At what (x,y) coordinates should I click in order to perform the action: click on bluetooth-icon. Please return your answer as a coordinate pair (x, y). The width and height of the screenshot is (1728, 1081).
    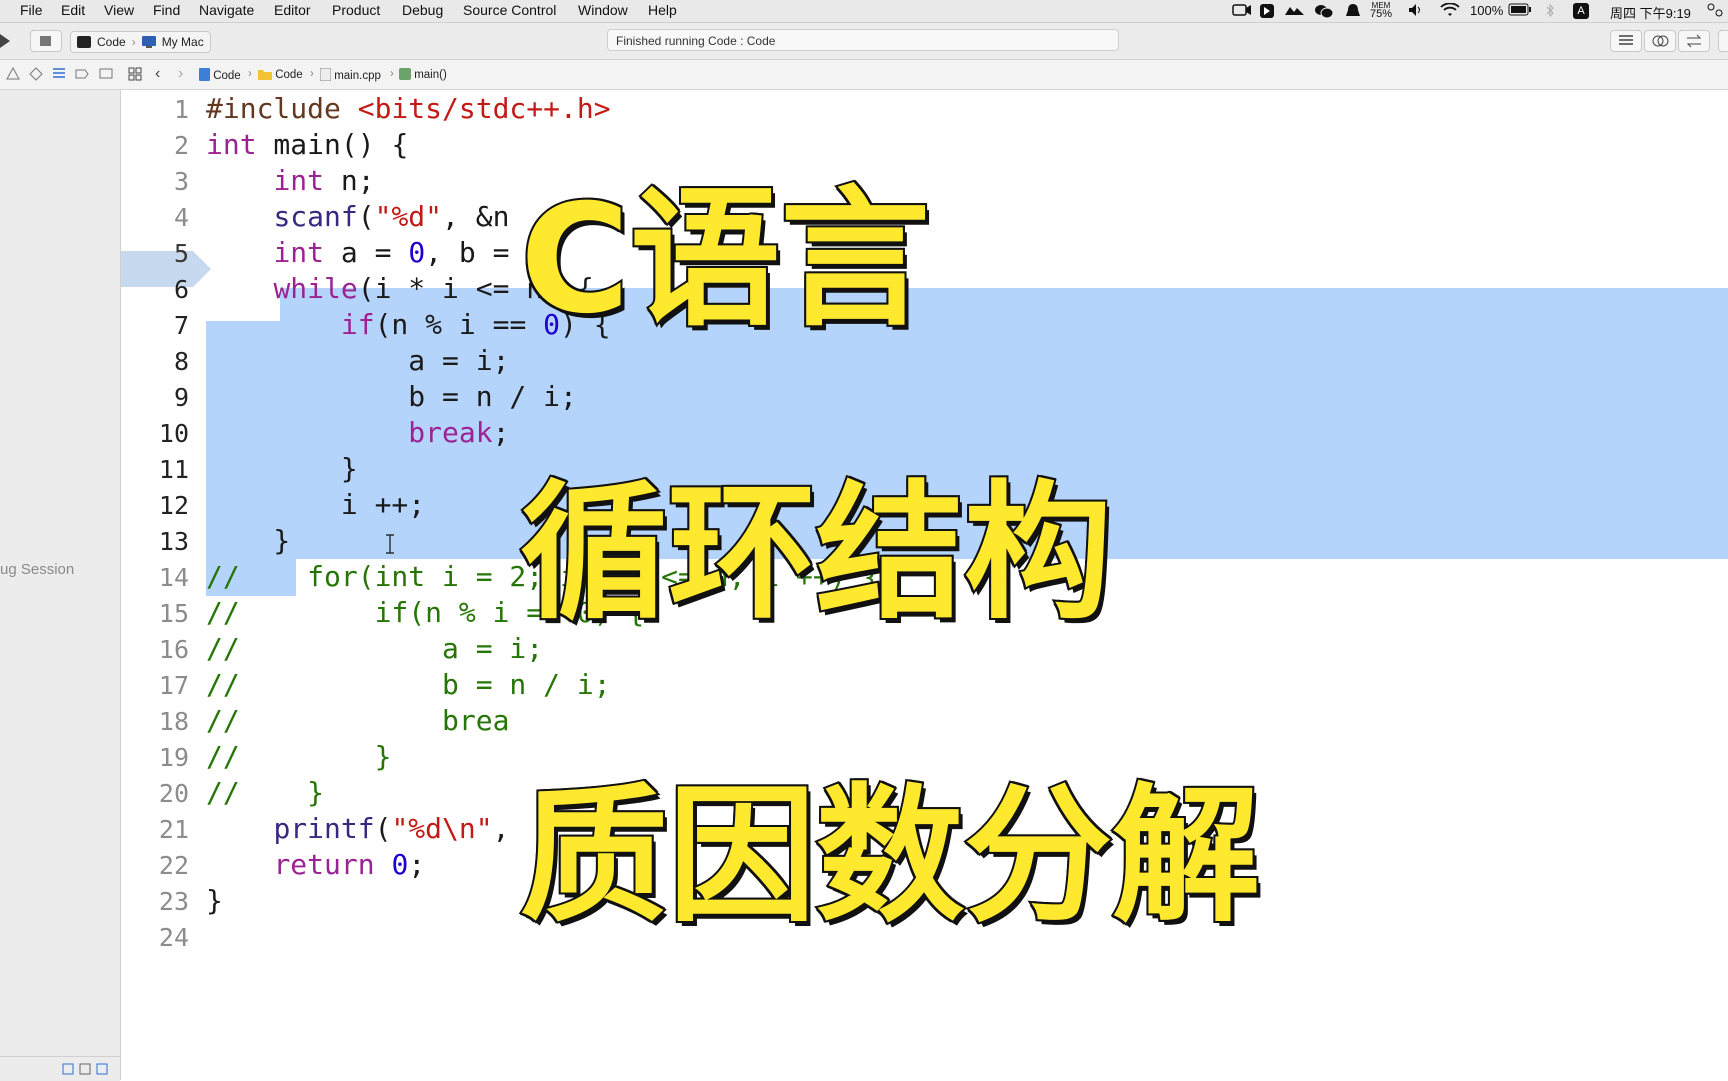
    Looking at the image, I should click on (1550, 12).